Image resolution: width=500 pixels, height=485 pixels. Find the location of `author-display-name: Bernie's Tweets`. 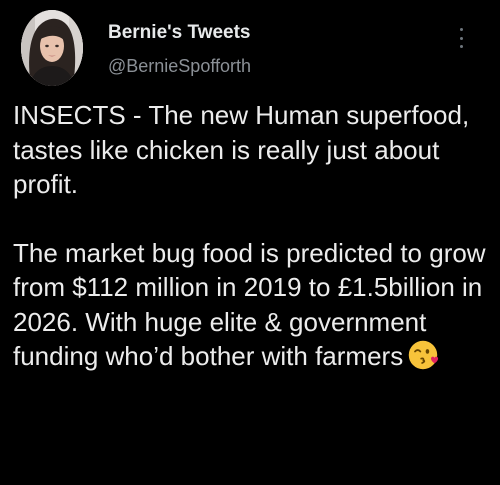

author-display-name: Bernie's Tweets is located at coordinates (179, 33).